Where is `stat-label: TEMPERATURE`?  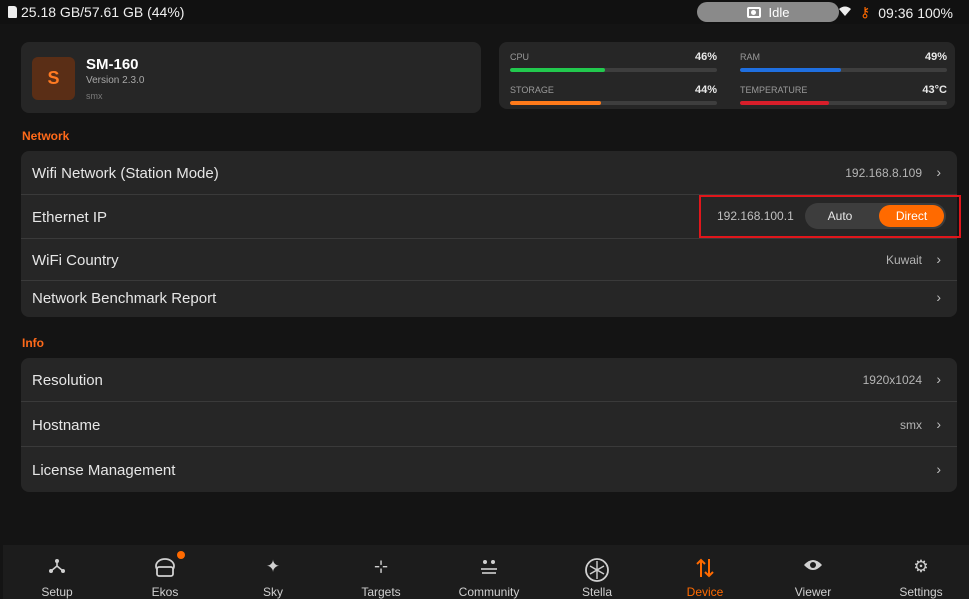
stat-label: TEMPERATURE is located at coordinates (774, 90).